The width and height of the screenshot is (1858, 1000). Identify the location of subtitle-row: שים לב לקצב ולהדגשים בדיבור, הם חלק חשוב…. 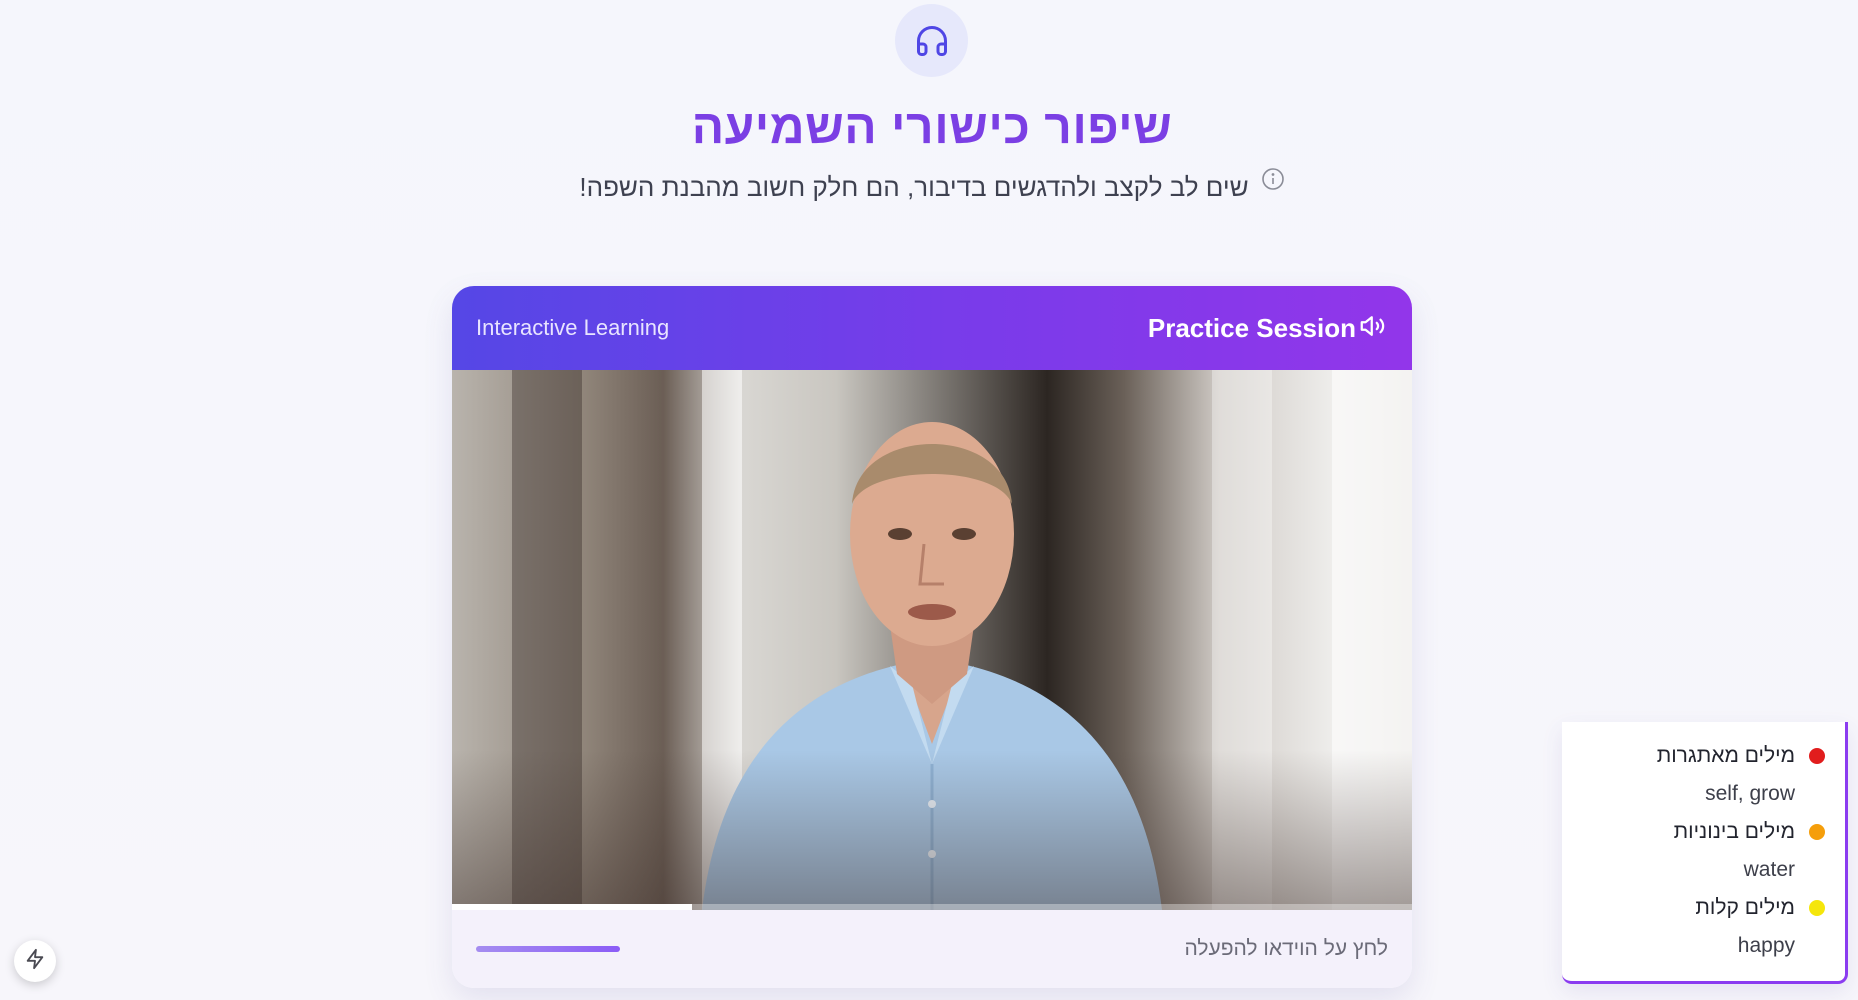
(929, 185).